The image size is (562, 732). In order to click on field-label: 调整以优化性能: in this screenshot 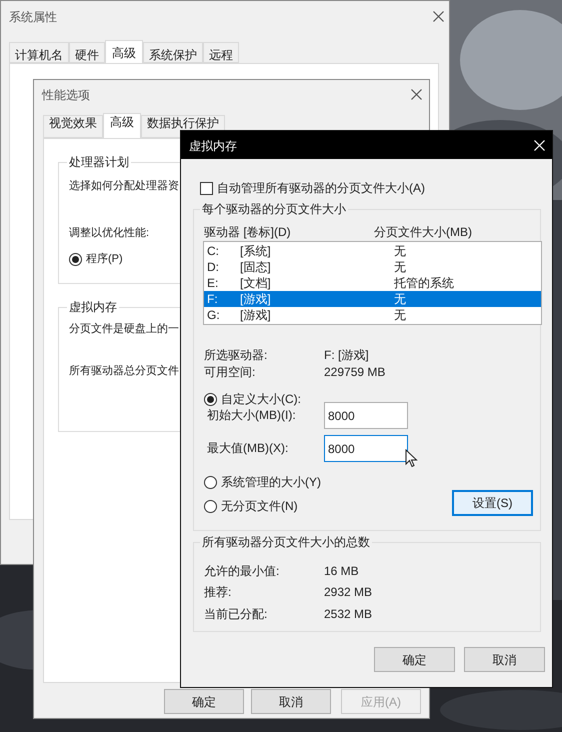, I will do `click(109, 233)`.